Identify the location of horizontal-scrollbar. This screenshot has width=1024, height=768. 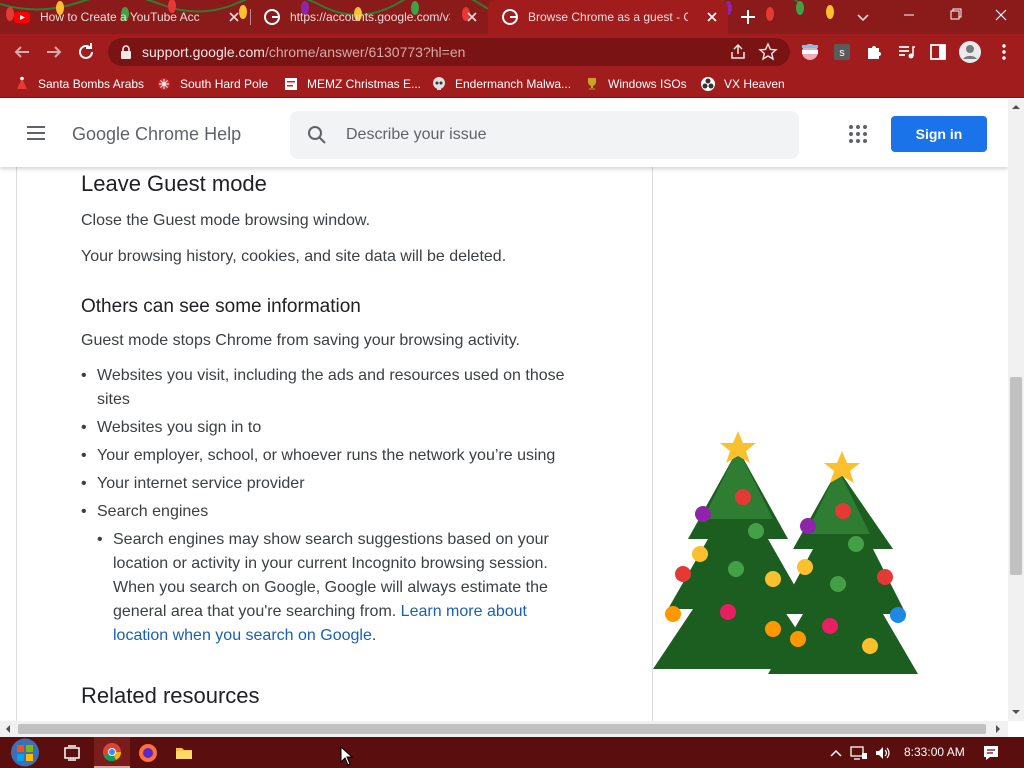
(504, 729).